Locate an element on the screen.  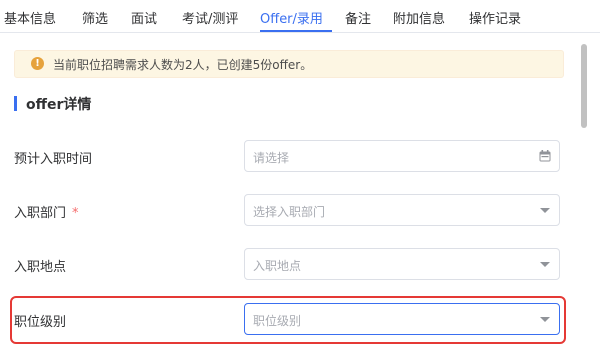
tab-offer: Offer/录用 is located at coordinates (291, 17).